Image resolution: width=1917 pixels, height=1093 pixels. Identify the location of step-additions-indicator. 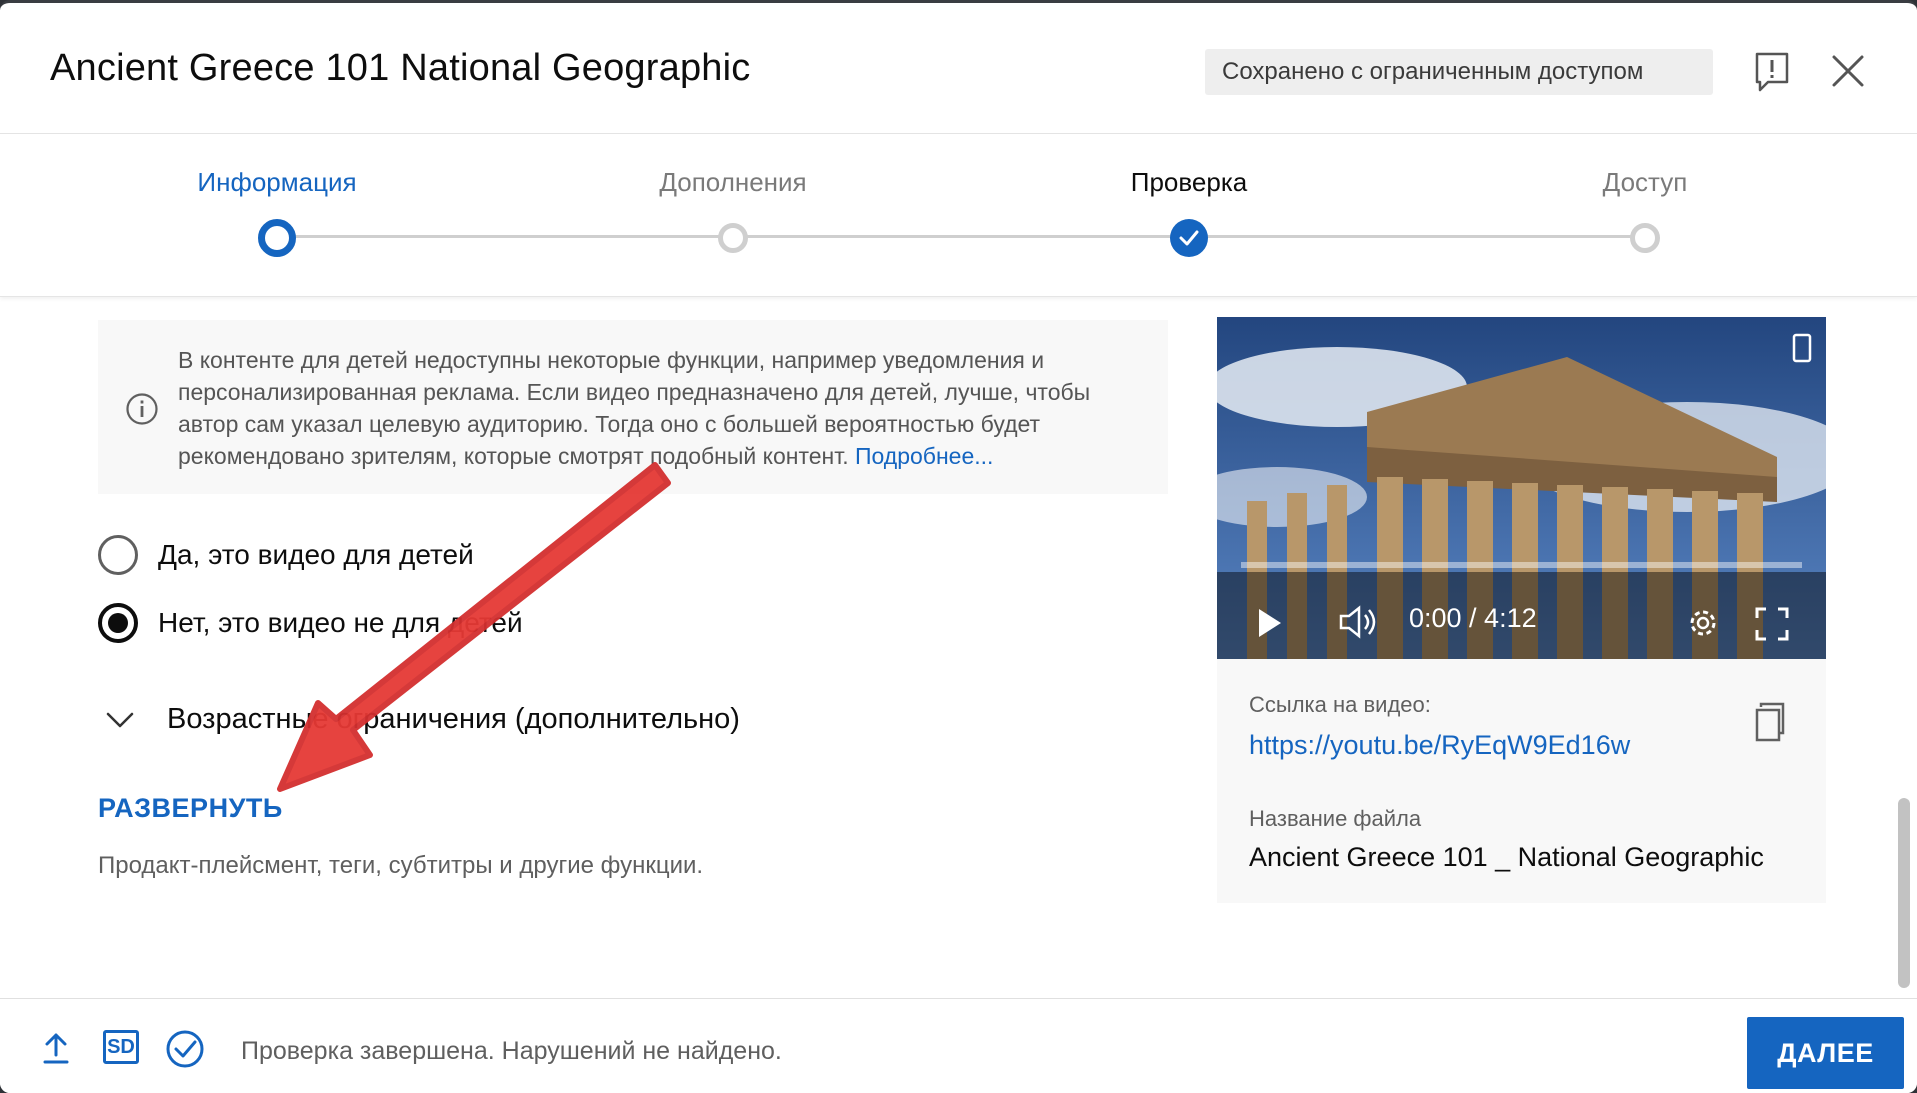
(733, 238).